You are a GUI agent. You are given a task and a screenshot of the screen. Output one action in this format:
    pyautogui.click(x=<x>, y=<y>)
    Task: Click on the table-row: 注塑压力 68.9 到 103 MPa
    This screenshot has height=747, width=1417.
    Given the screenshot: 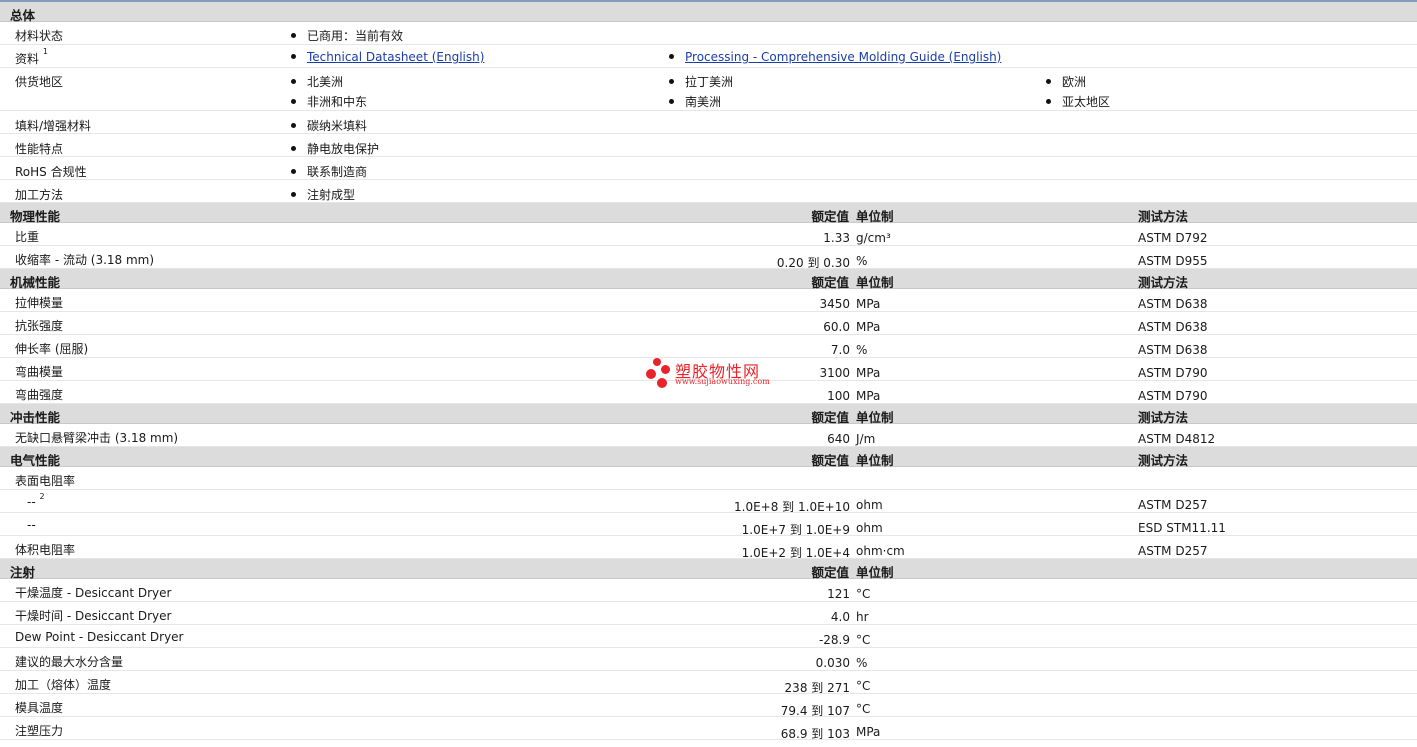 What is the action you would take?
    pyautogui.click(x=708, y=729)
    